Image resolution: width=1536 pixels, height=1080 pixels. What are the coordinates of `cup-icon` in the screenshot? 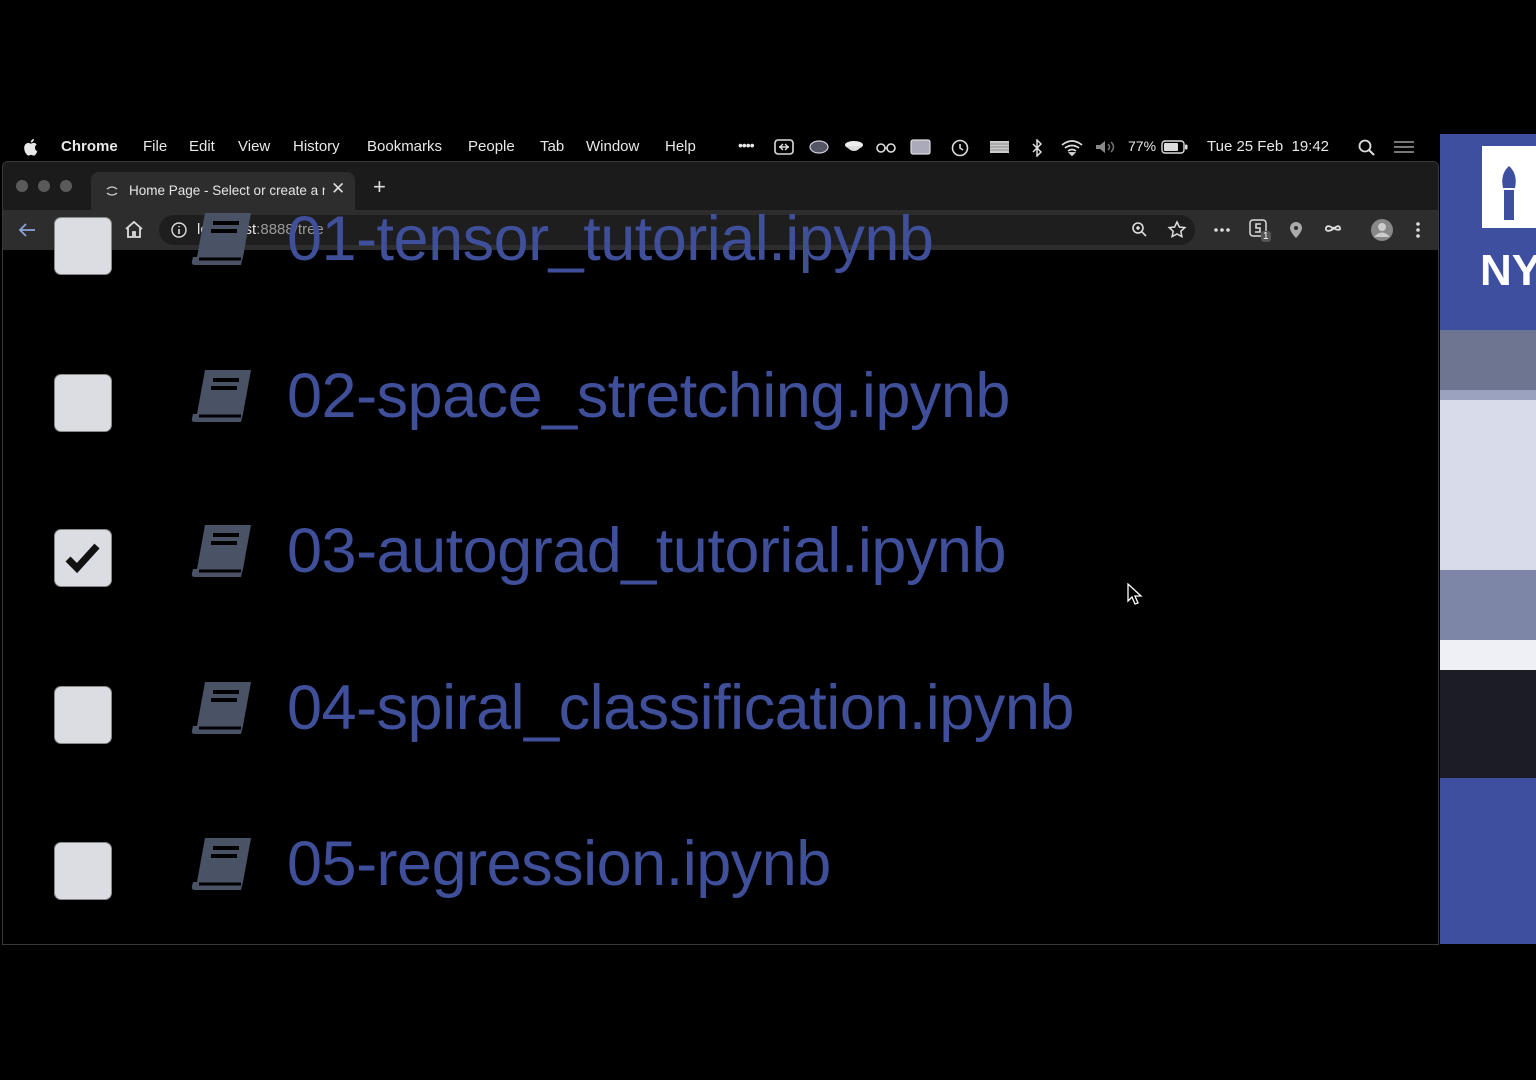 It's located at (854, 147).